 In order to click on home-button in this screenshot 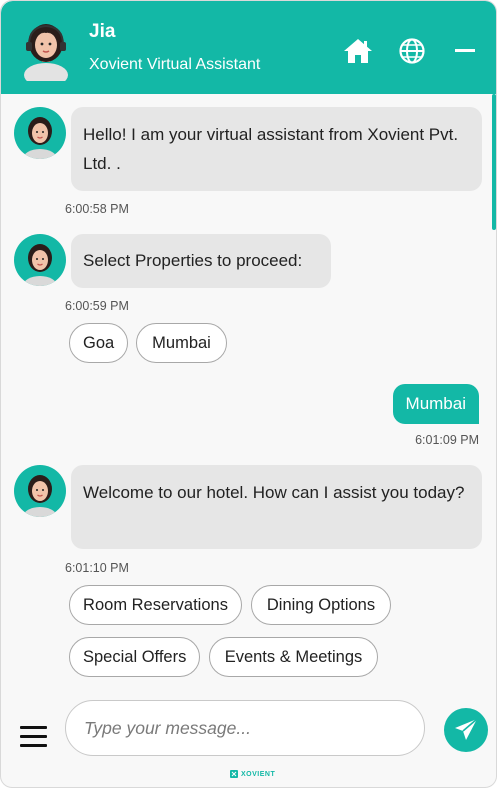, I will do `click(358, 51)`.